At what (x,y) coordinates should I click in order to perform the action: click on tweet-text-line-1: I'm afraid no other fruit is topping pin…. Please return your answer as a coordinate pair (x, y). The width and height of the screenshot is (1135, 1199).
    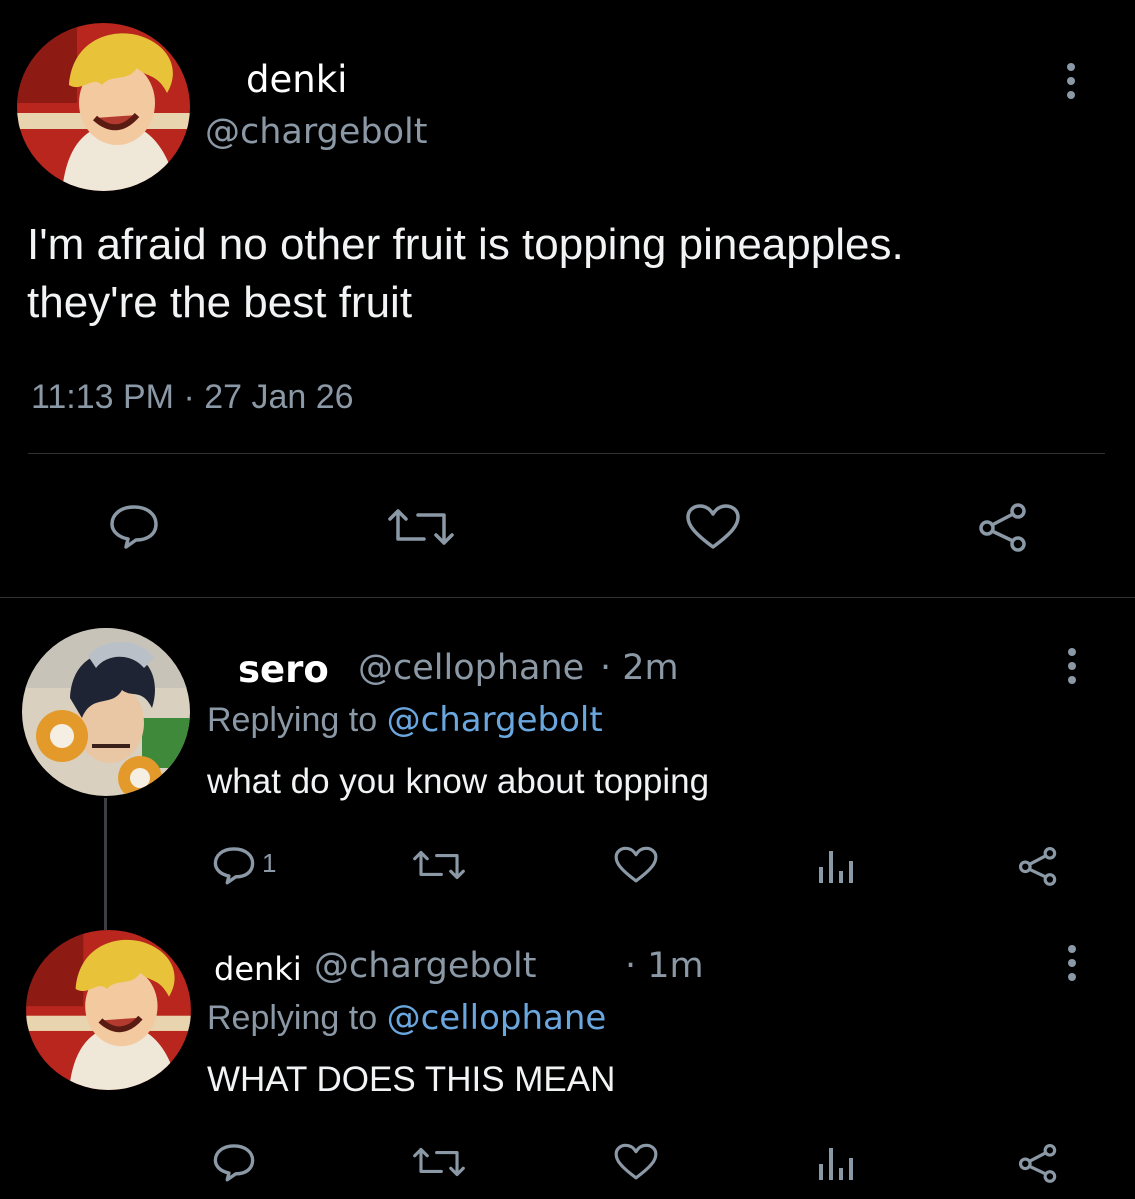
    Looking at the image, I should click on (465, 244).